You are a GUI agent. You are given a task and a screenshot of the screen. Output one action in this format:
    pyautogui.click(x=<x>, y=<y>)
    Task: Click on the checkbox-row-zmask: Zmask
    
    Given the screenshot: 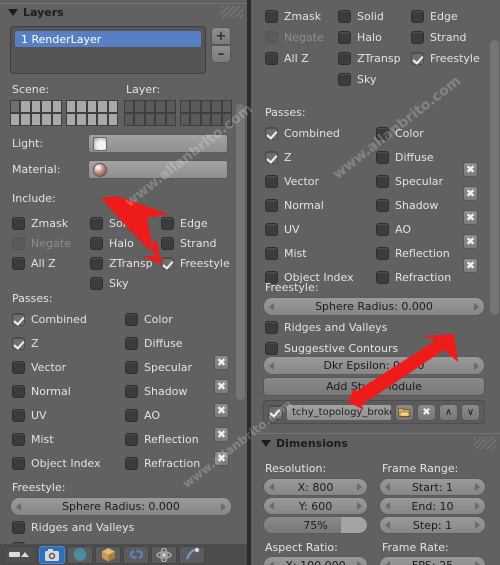 What is the action you would take?
    pyautogui.click(x=47, y=223)
    